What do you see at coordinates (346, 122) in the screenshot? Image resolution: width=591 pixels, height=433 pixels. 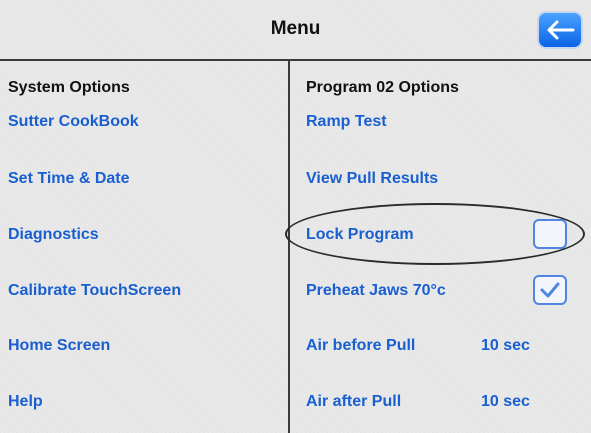 I see `menu-item-ramp-test: Ramp Test` at bounding box center [346, 122].